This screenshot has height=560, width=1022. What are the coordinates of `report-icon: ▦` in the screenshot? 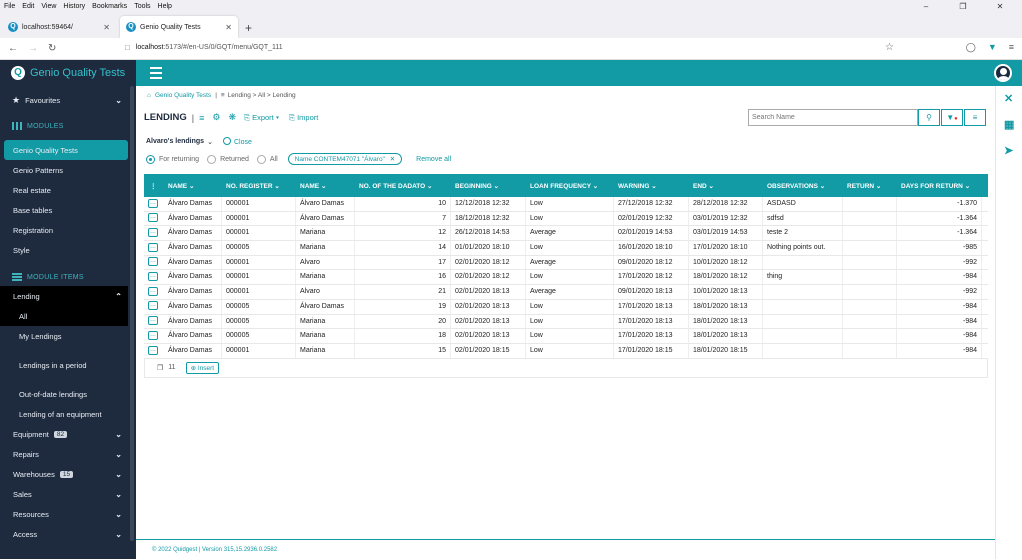 It's located at (1009, 124).